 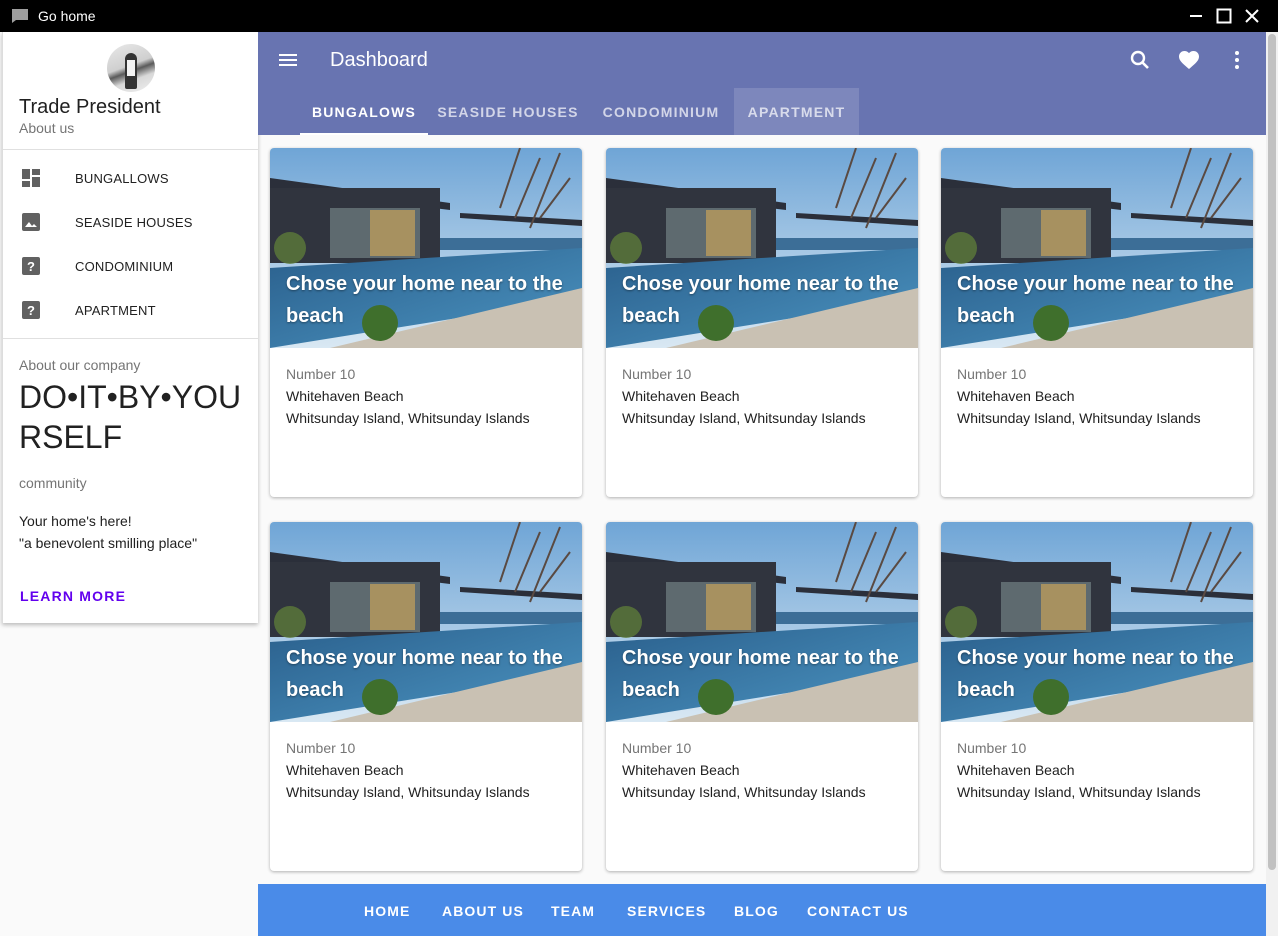 I want to click on sidebar-item-label: BUNGALLOWS, so click(x=122, y=178).